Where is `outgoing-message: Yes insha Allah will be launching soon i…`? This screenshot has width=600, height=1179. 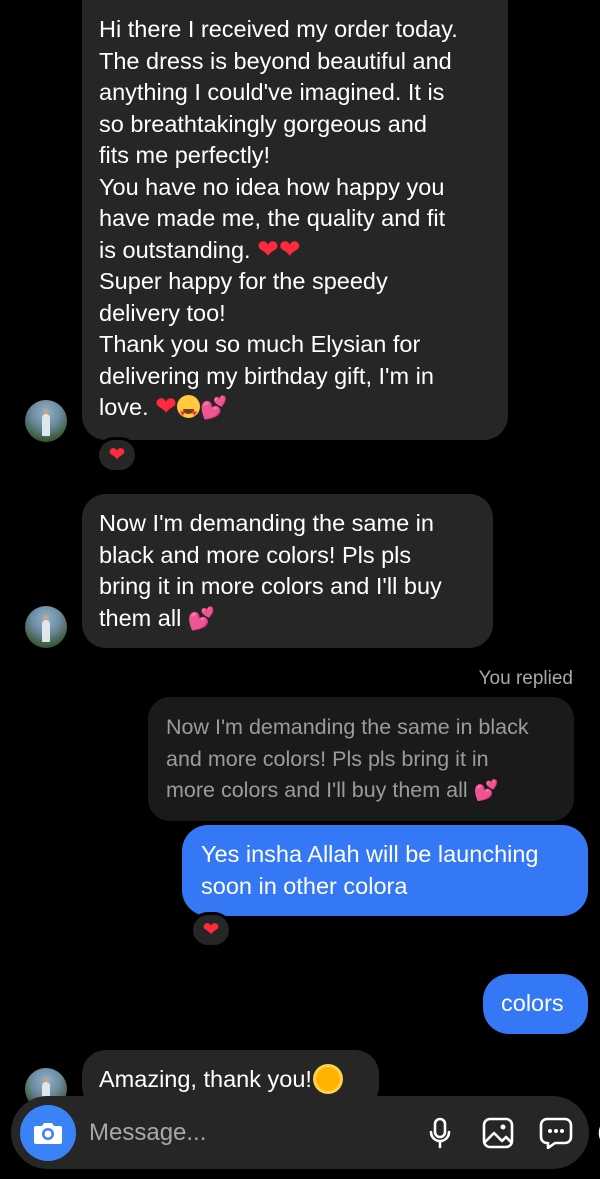
outgoing-message: Yes insha Allah will be launching soon i… is located at coordinates (385, 870).